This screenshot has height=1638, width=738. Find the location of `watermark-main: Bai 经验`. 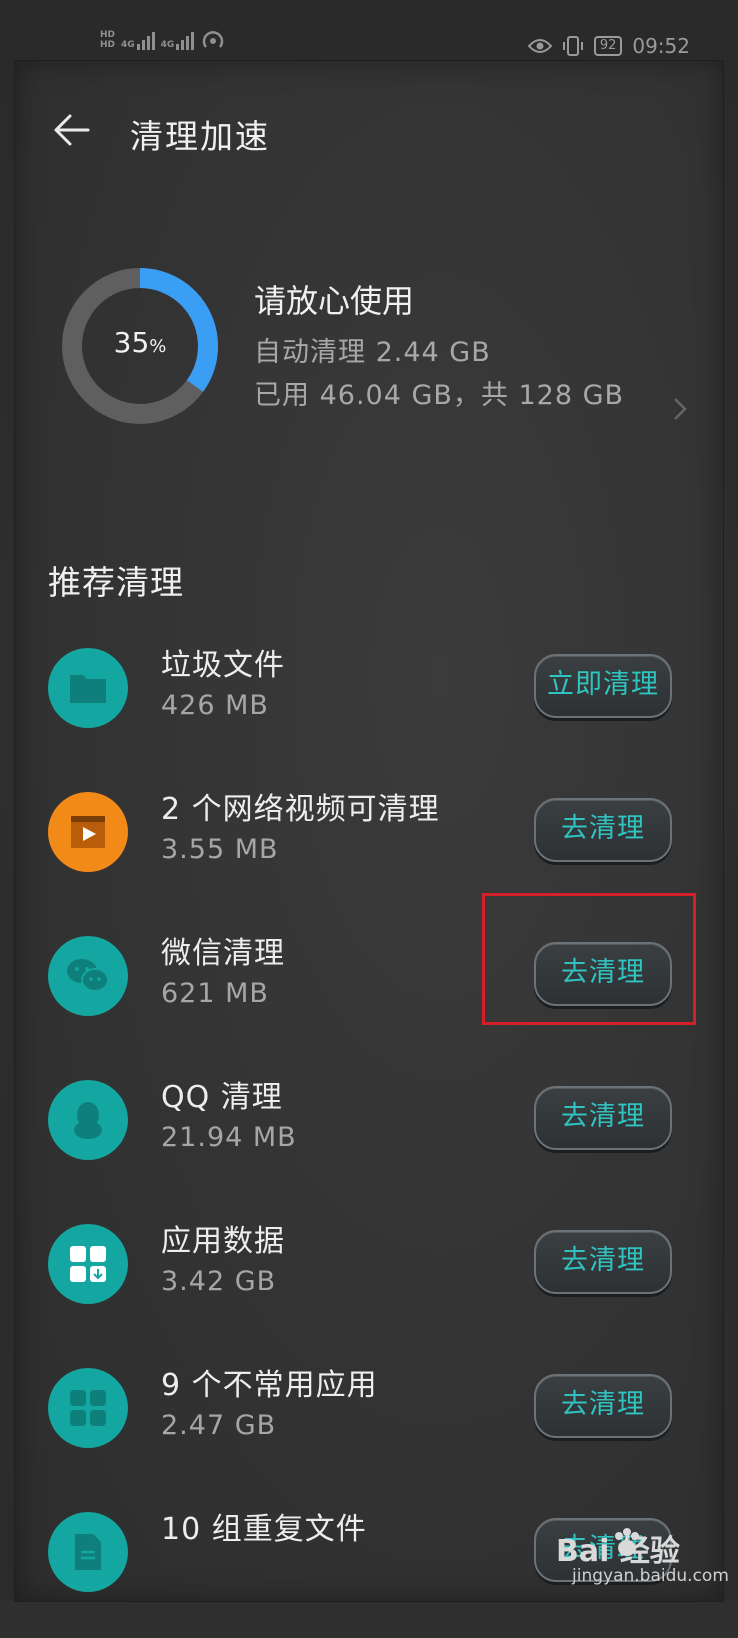

watermark-main: Bai 经验 is located at coordinates (618, 1551).